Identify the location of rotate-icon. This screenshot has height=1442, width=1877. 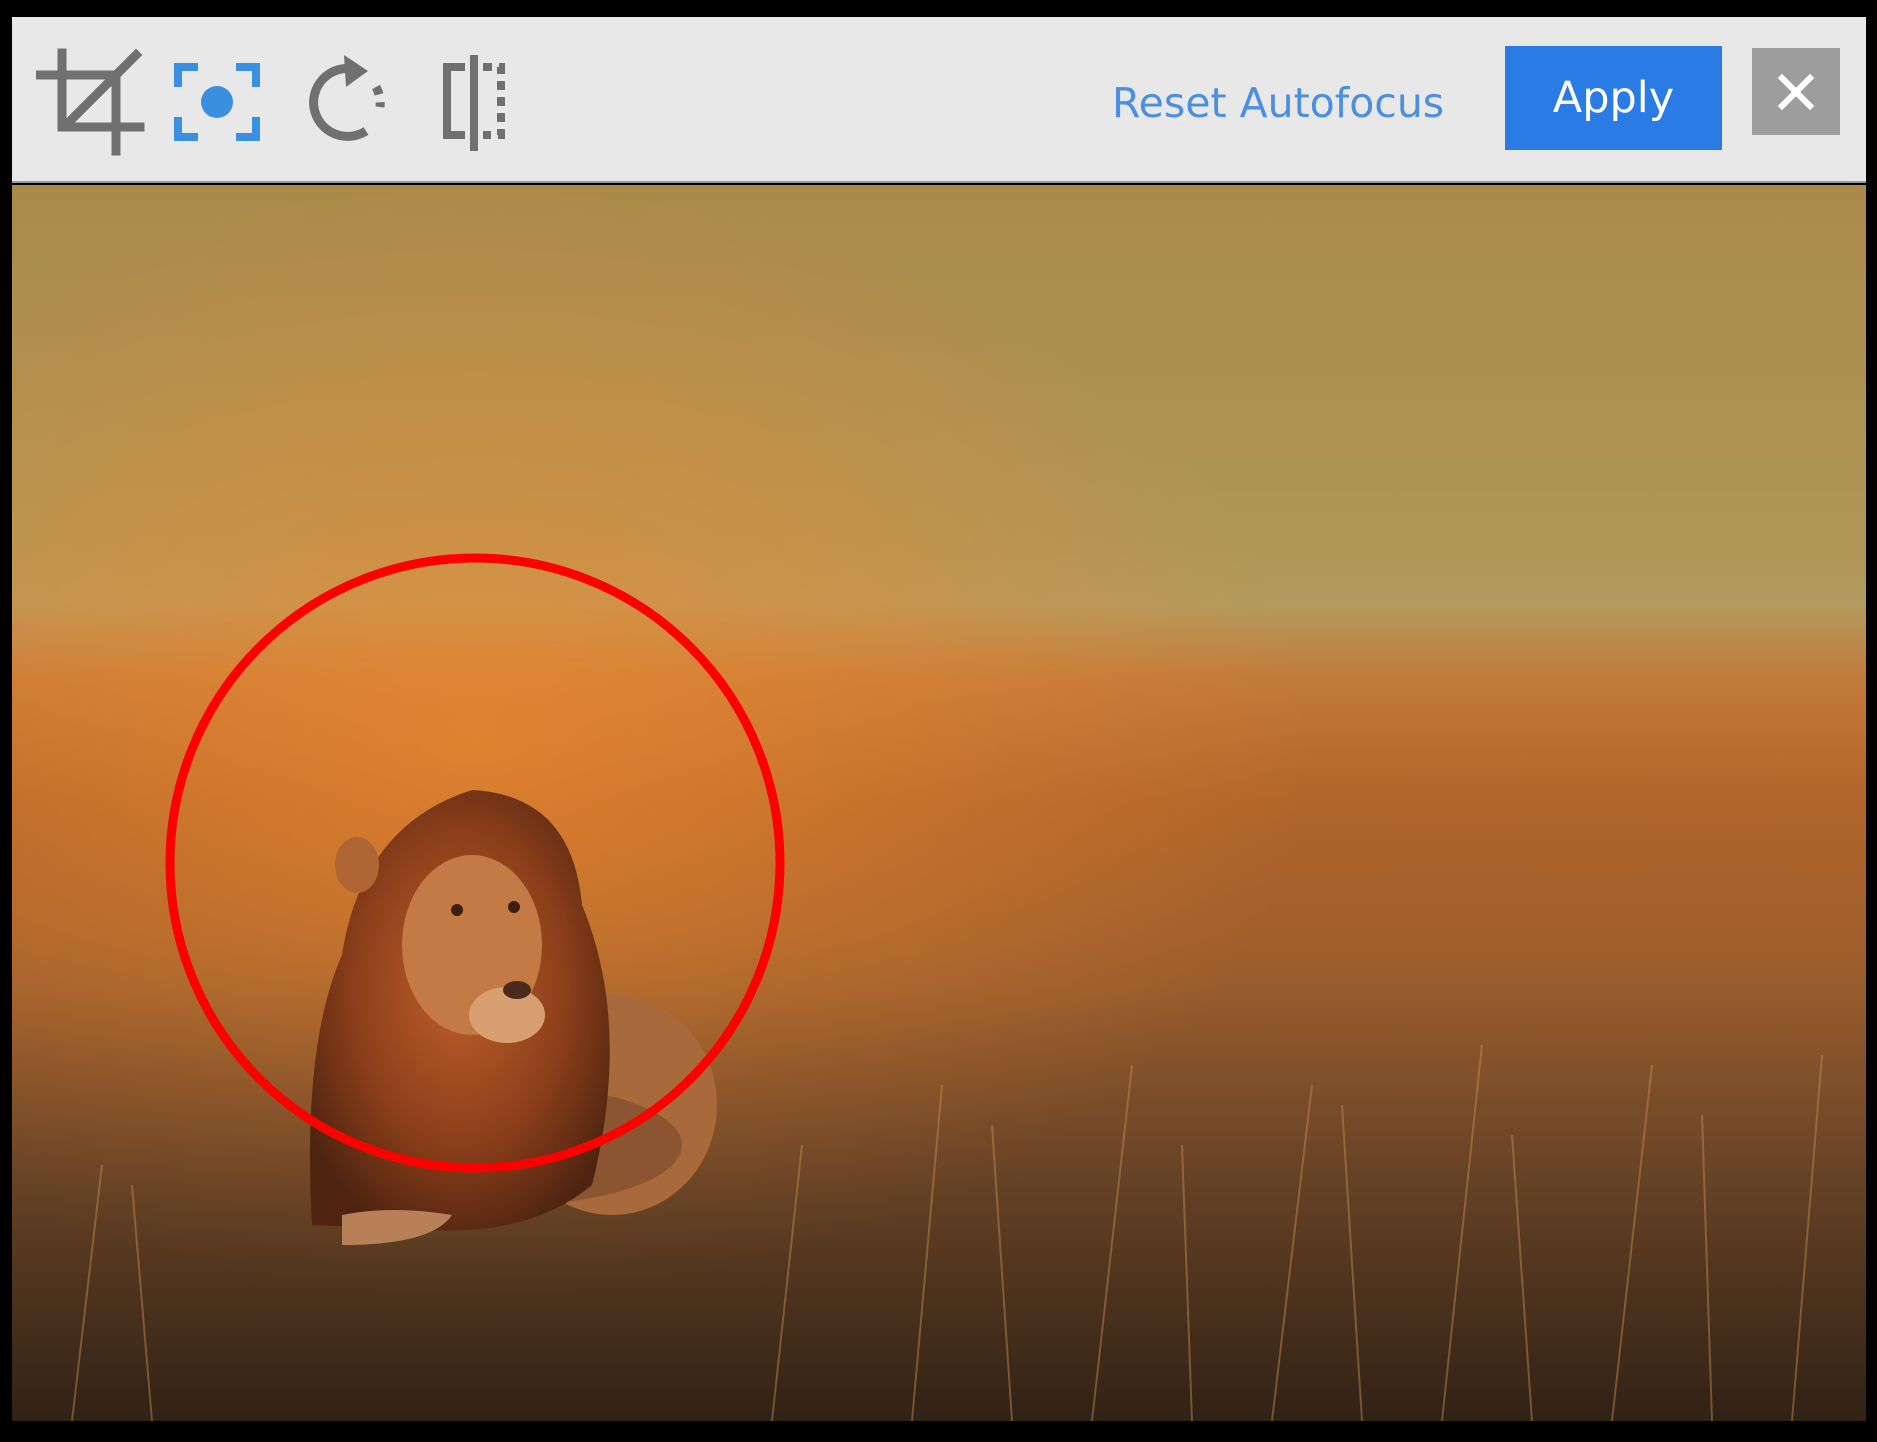
(347, 98).